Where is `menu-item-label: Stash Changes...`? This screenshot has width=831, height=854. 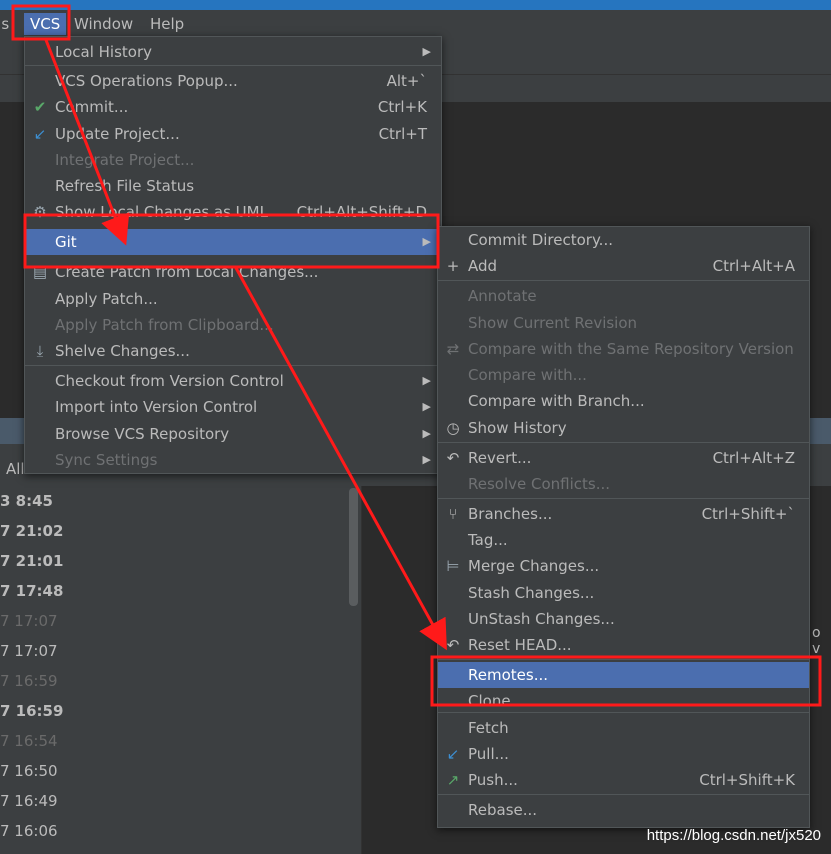
menu-item-label: Stash Changes... is located at coordinates (531, 593).